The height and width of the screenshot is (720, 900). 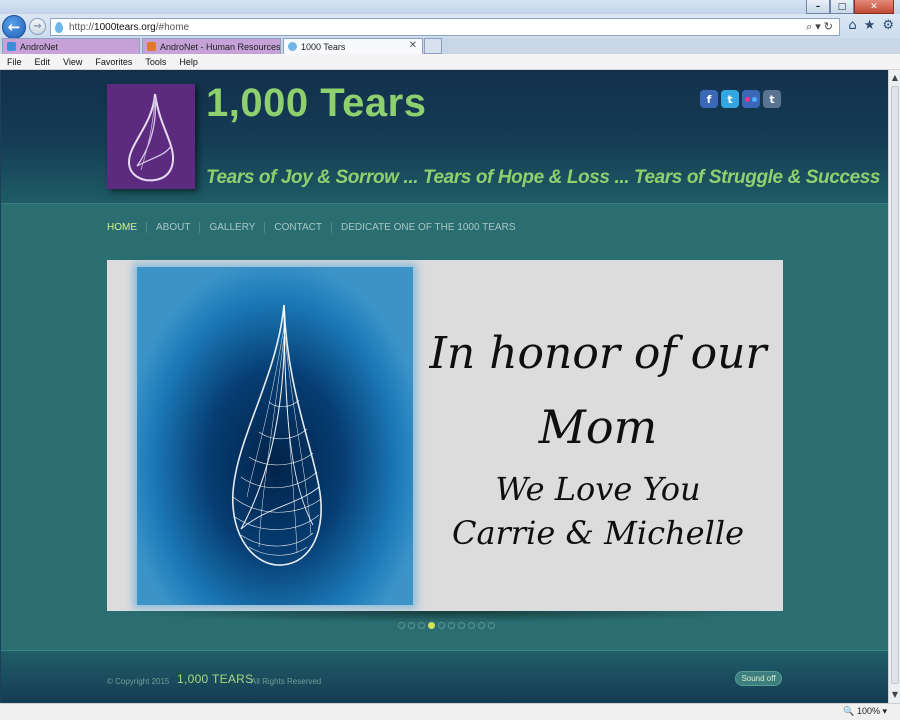 What do you see at coordinates (842, 7) in the screenshot?
I see `maximize-button: □` at bounding box center [842, 7].